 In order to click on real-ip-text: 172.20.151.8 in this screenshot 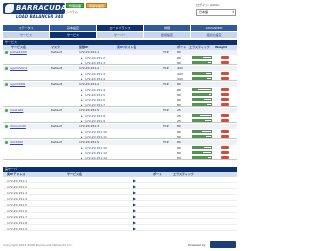, I will do `click(17, 223)`.